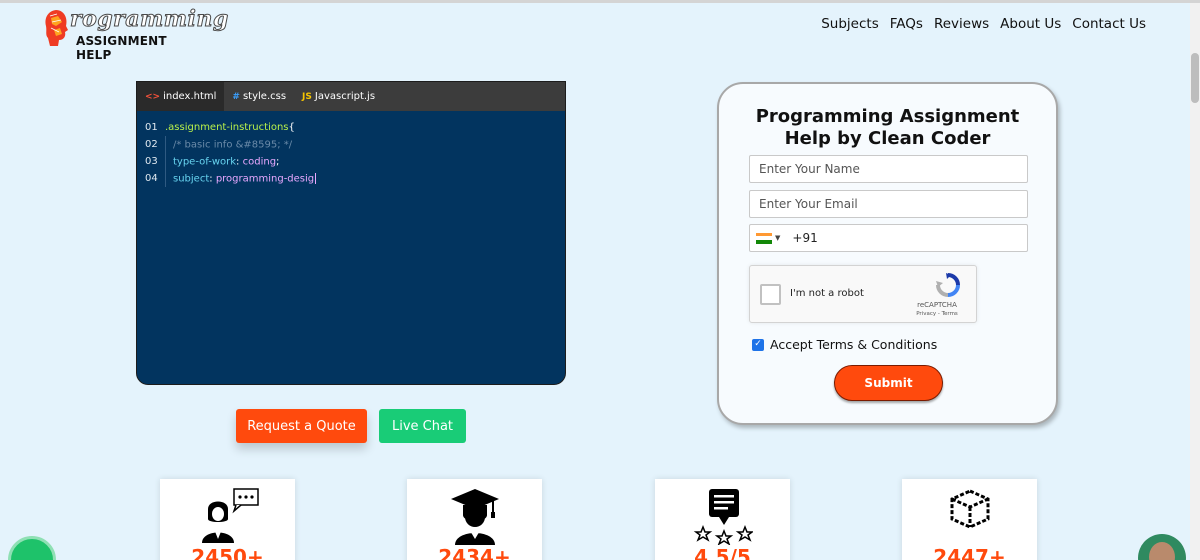  I want to click on site-logo: rogramming ASSIGNMENT HELP, so click(135, 34).